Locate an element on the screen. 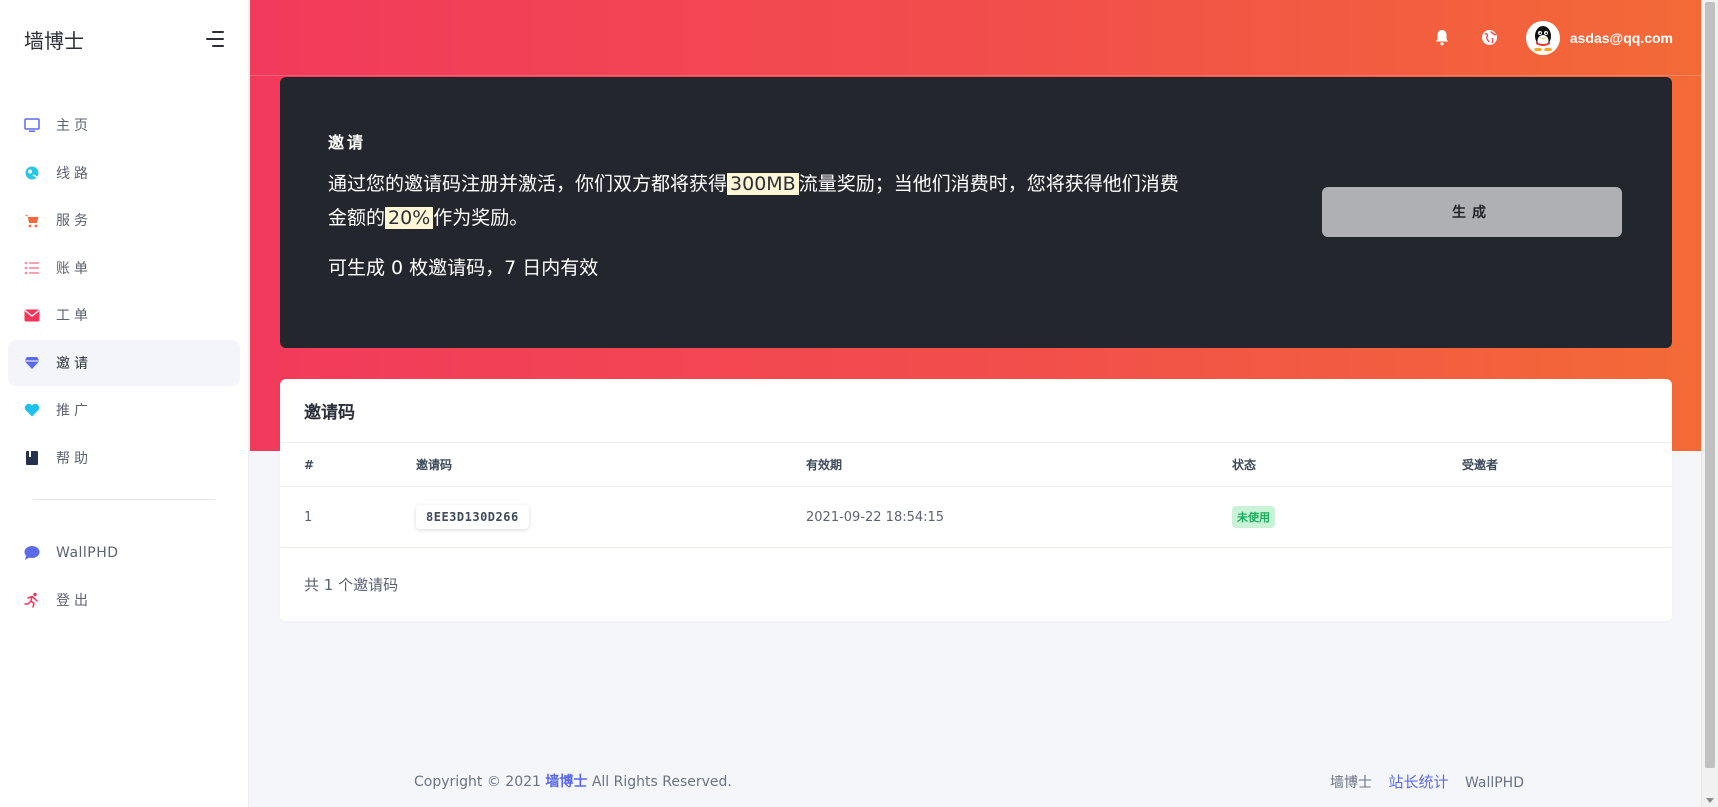 The width and height of the screenshot is (1718, 807). bell-icon is located at coordinates (1442, 38).